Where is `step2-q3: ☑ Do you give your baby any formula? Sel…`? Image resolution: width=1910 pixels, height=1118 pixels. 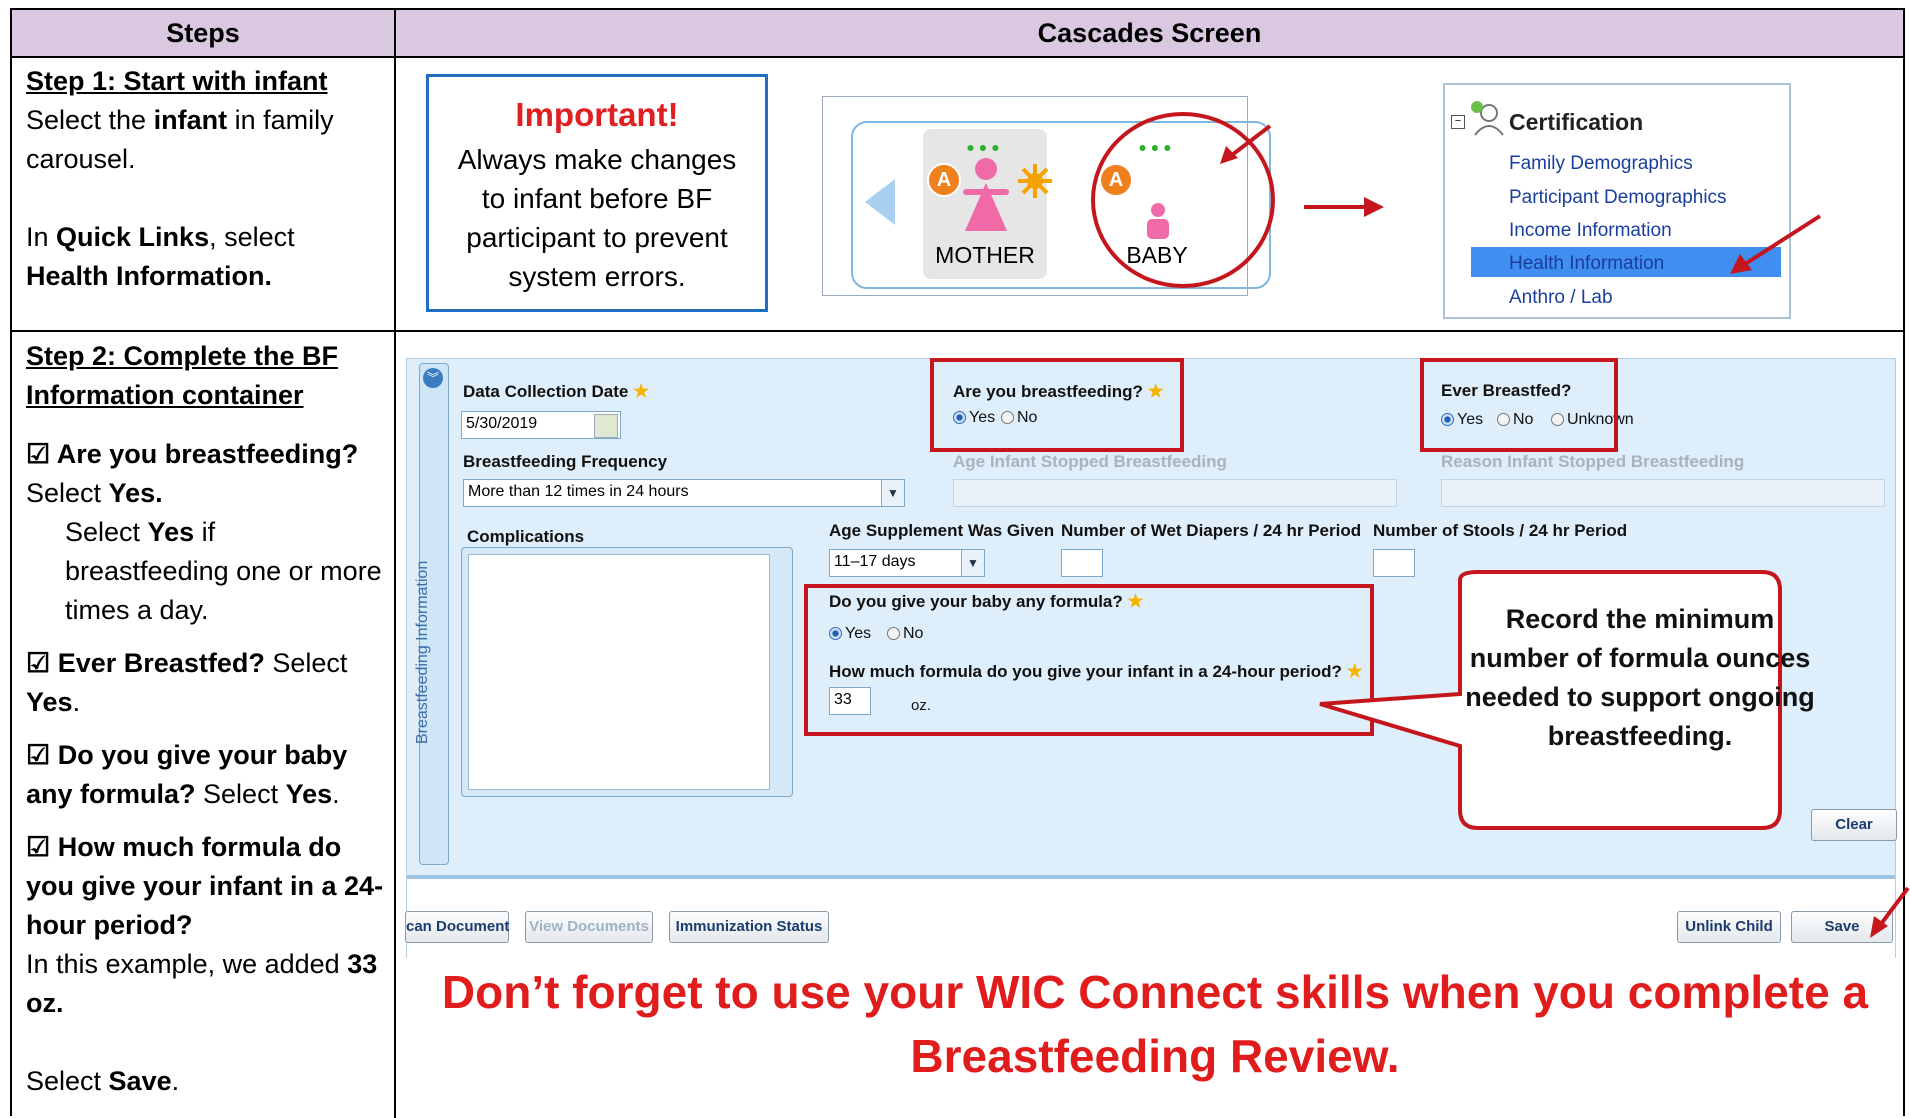 step2-q3: ☑ Do you give your baby any formula? Sel… is located at coordinates (187, 774).